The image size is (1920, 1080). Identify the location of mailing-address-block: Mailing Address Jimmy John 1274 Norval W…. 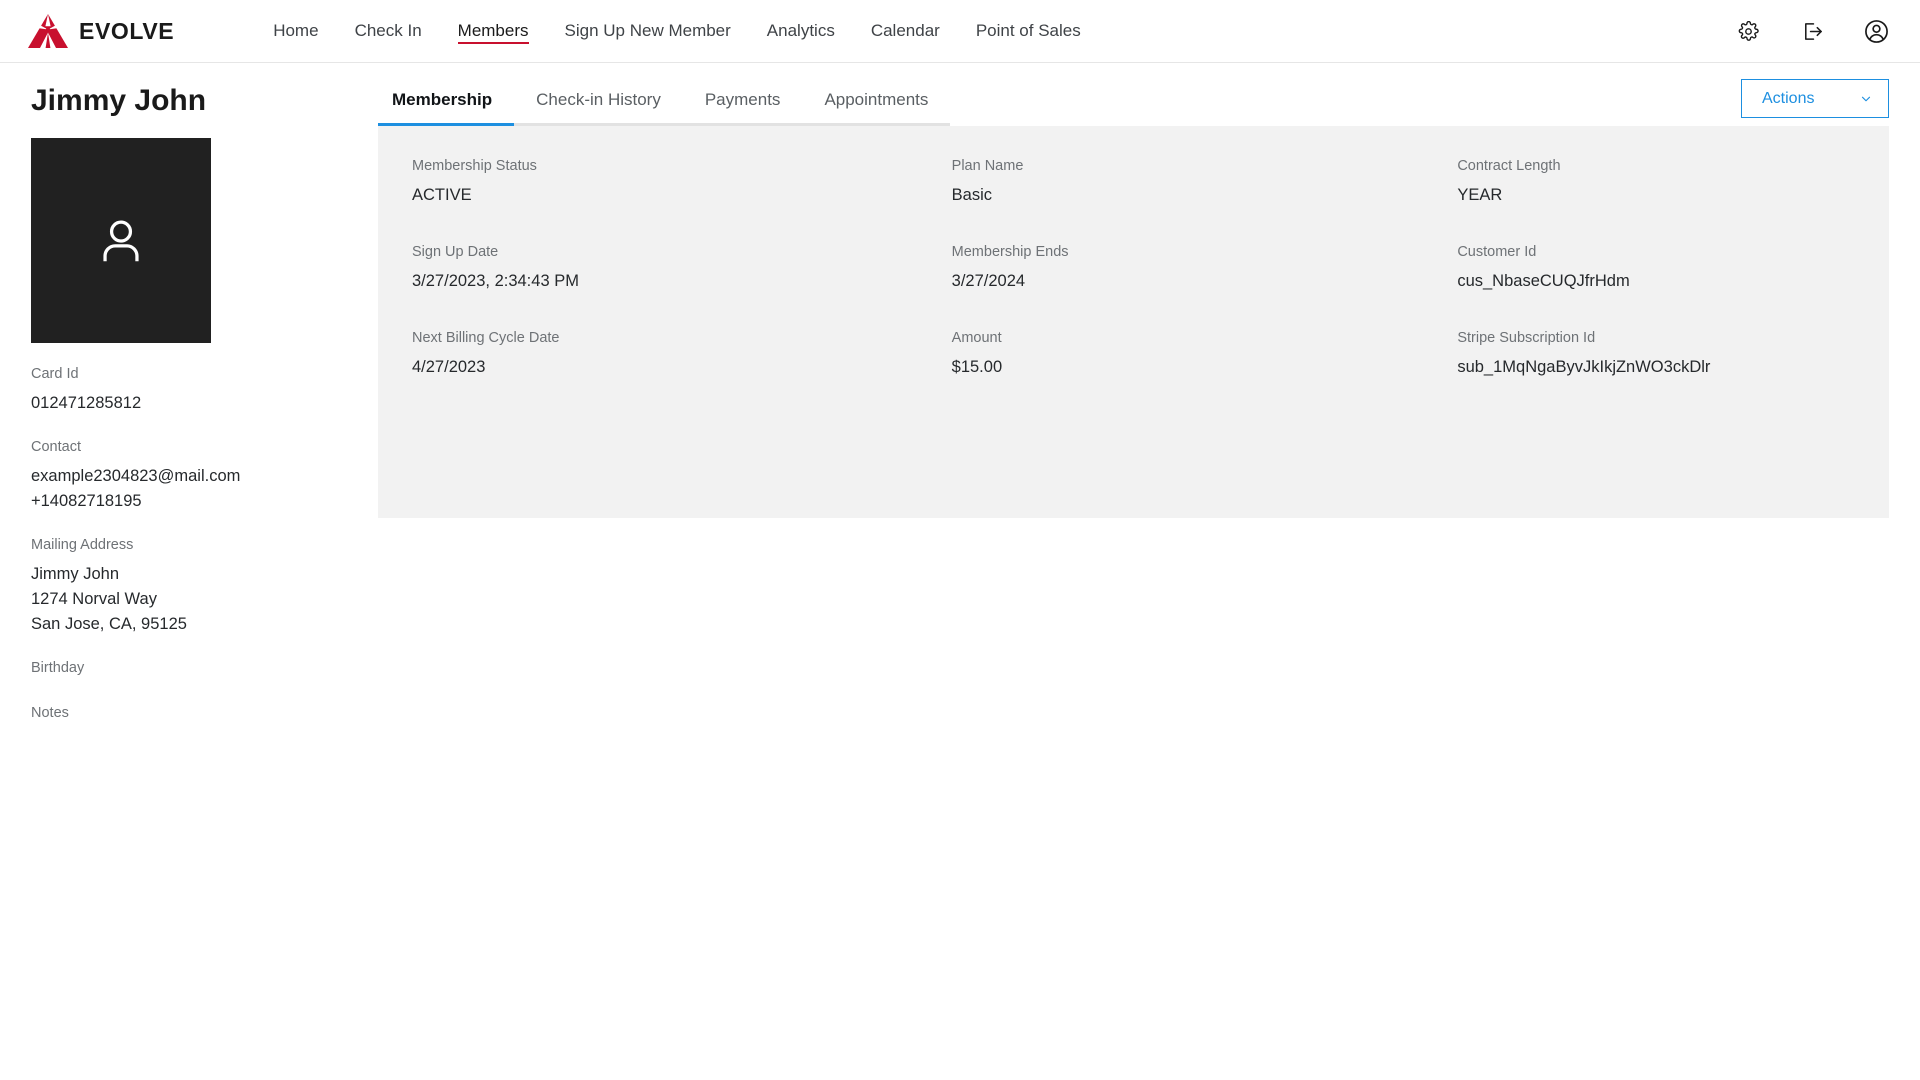
(204, 586).